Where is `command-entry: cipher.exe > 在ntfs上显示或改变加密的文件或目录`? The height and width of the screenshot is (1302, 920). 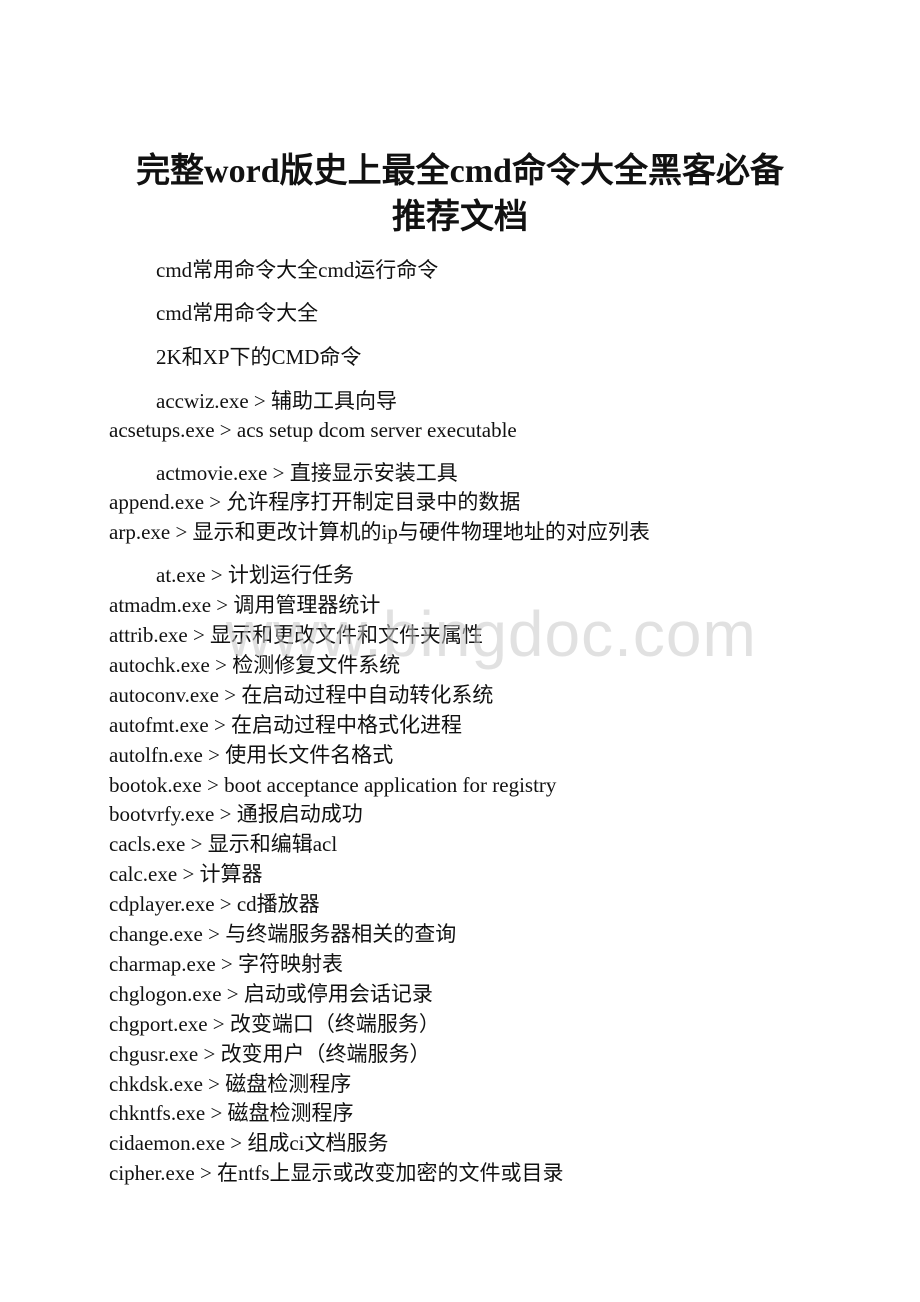
command-entry: cipher.exe > 在ntfs上显示或改变加密的文件或目录 is located at coordinates (336, 1173).